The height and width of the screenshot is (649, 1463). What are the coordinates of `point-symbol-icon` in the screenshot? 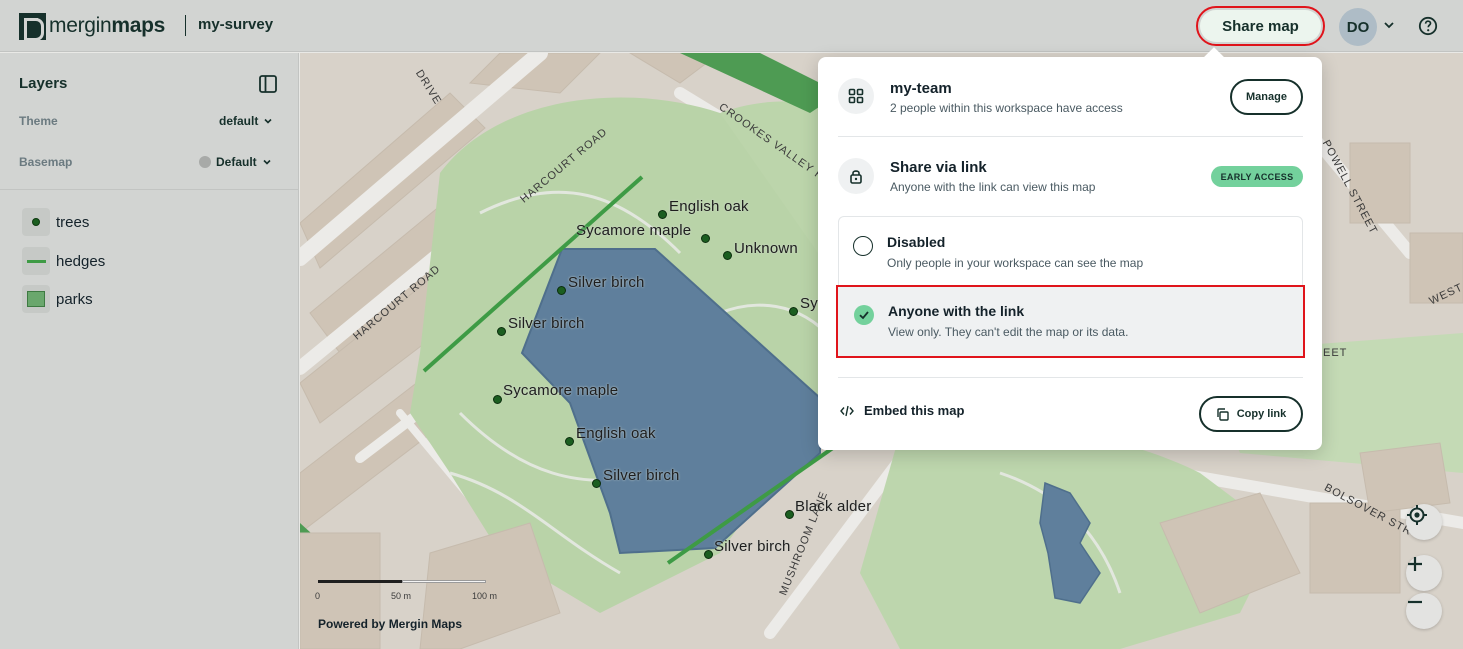 It's located at (36, 222).